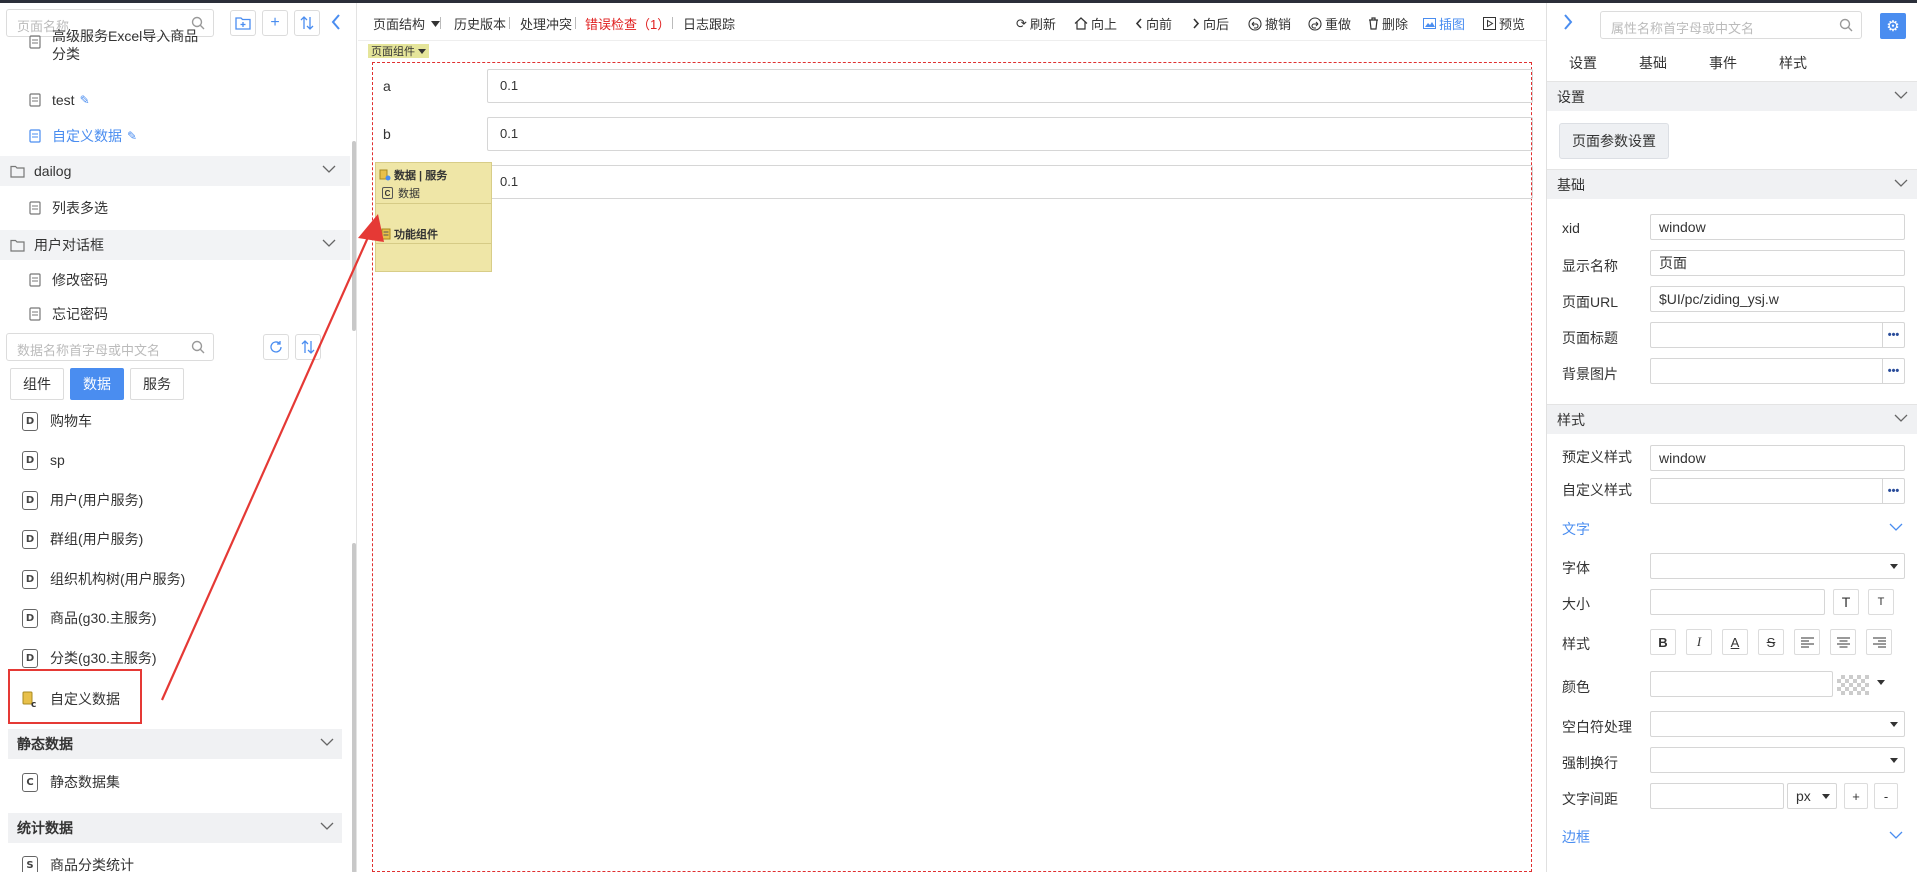  What do you see at coordinates (170, 782) in the screenshot?
I see `data-item-static: C 静态数据集` at bounding box center [170, 782].